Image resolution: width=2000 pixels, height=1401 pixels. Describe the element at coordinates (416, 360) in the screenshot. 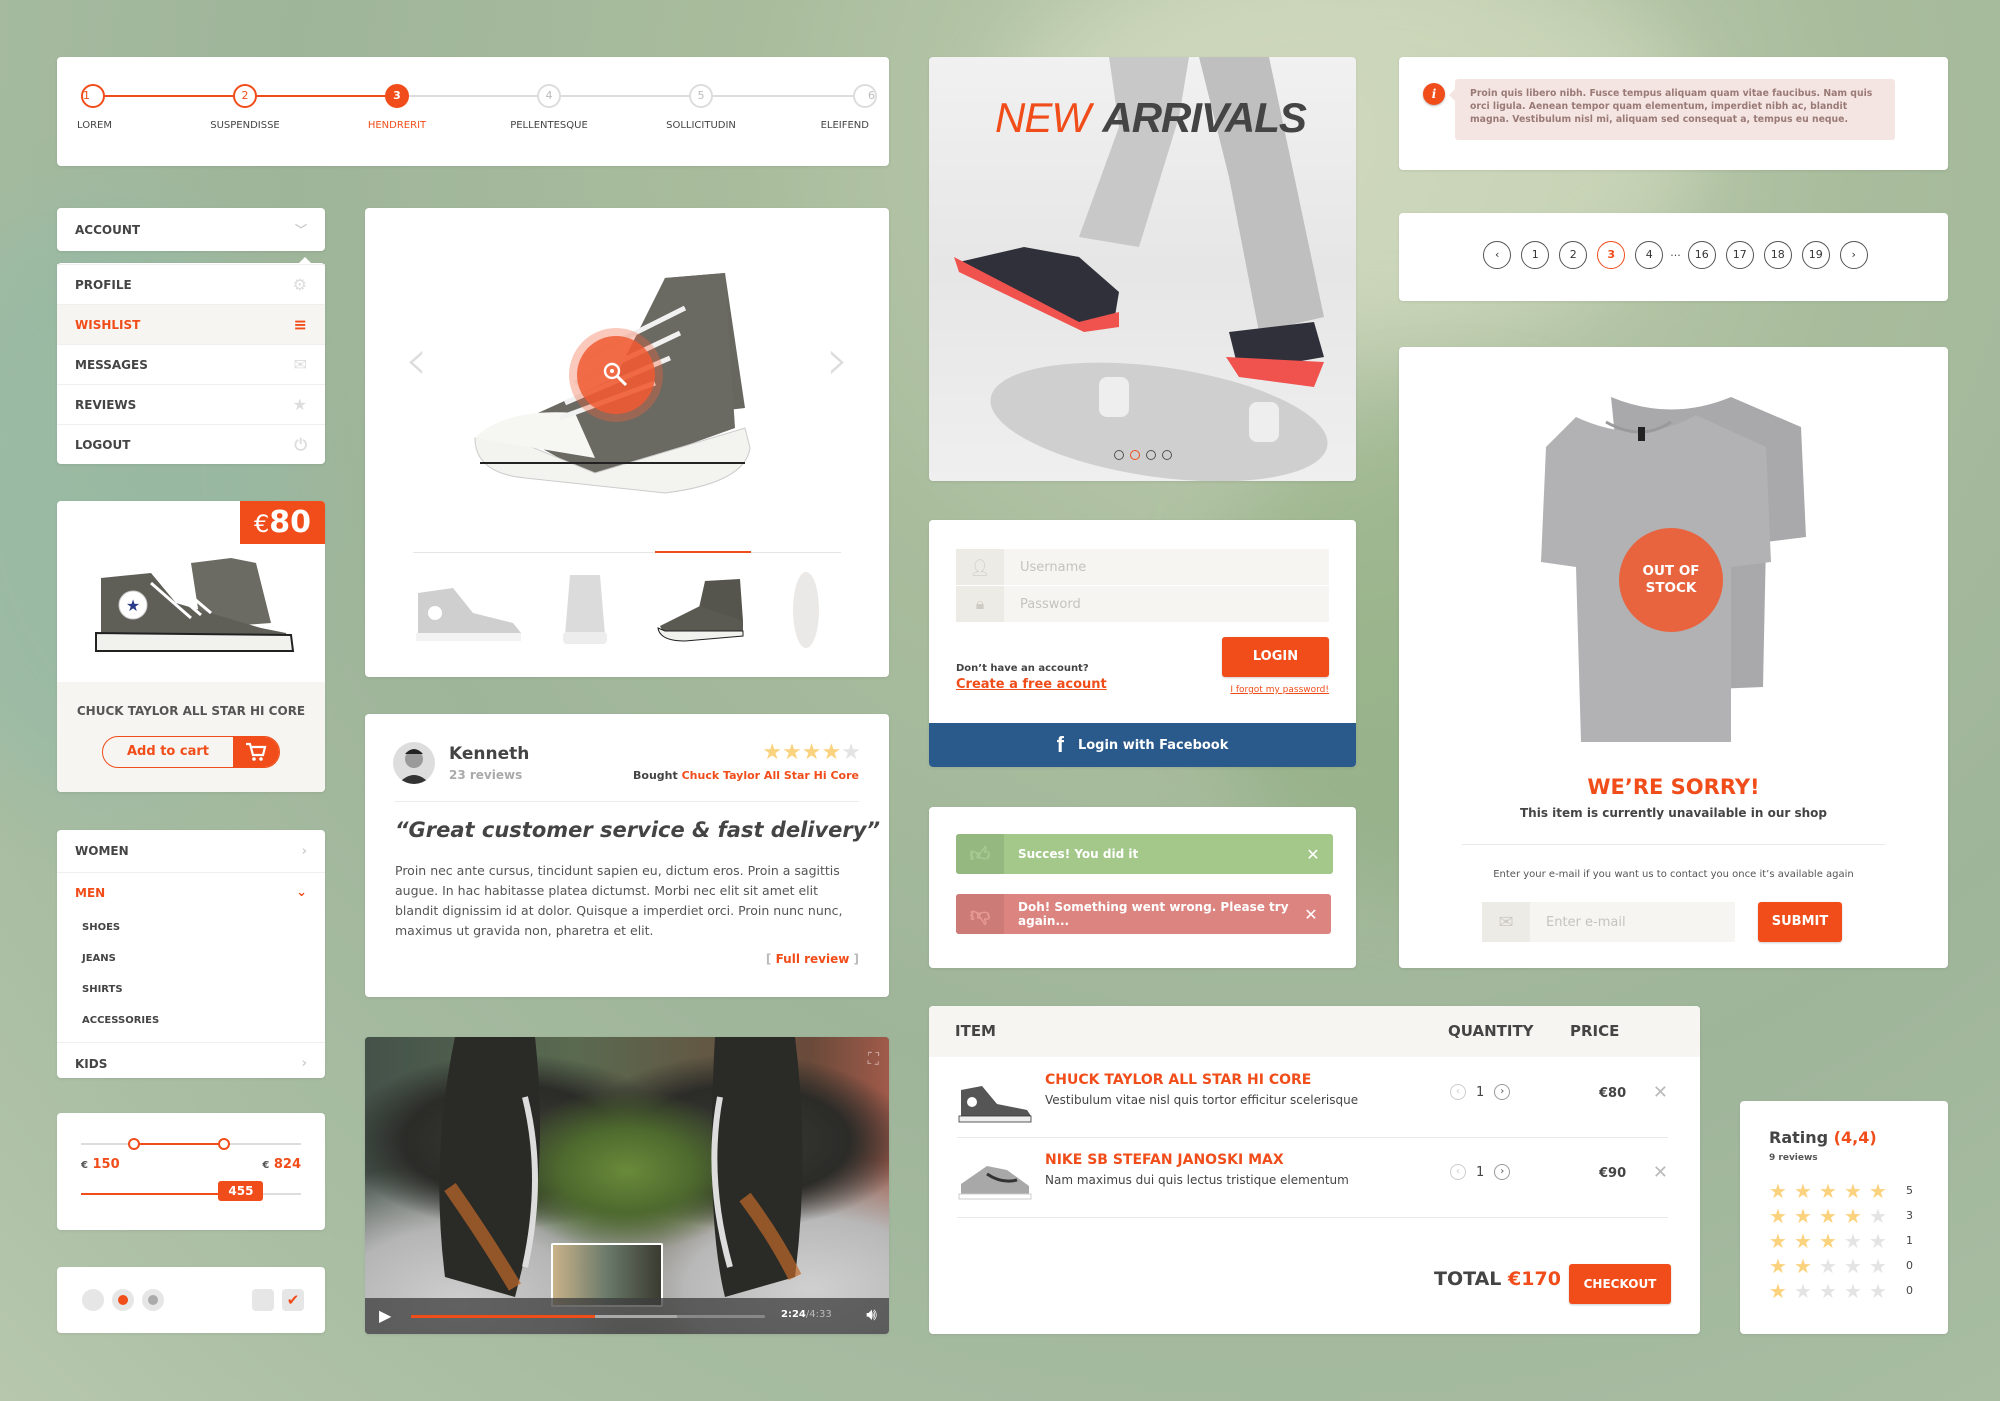

I see `gallery-prev-arrow: ‹` at that location.